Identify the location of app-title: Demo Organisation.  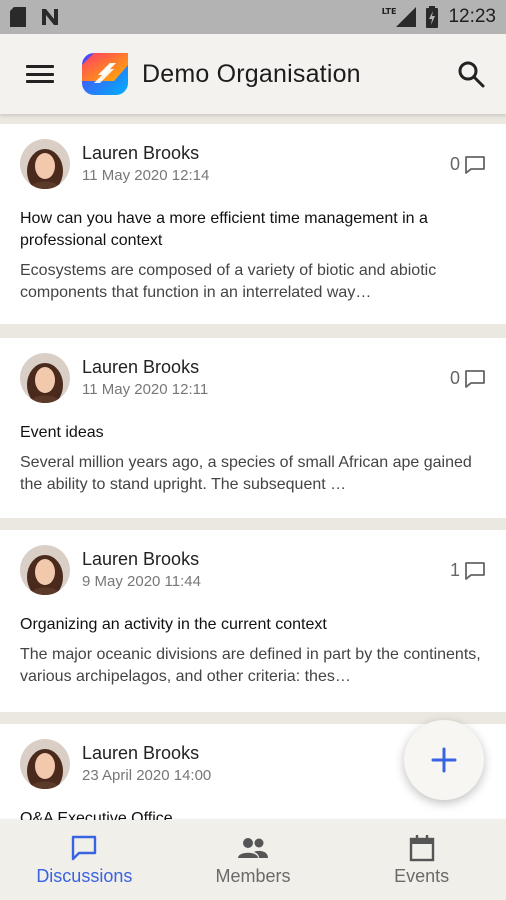
(251, 73).